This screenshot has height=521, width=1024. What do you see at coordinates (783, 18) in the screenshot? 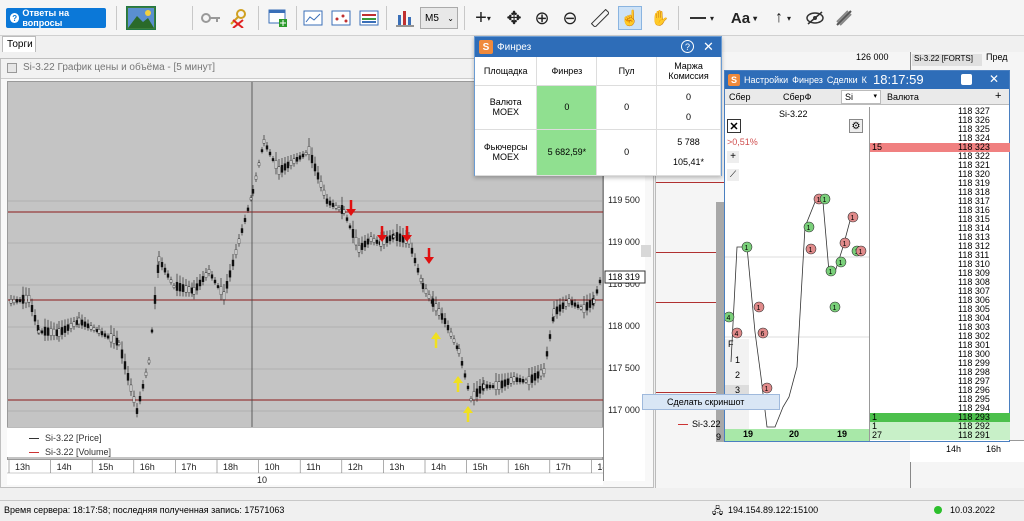
I see `arrow-tool: ↑ ▾` at bounding box center [783, 18].